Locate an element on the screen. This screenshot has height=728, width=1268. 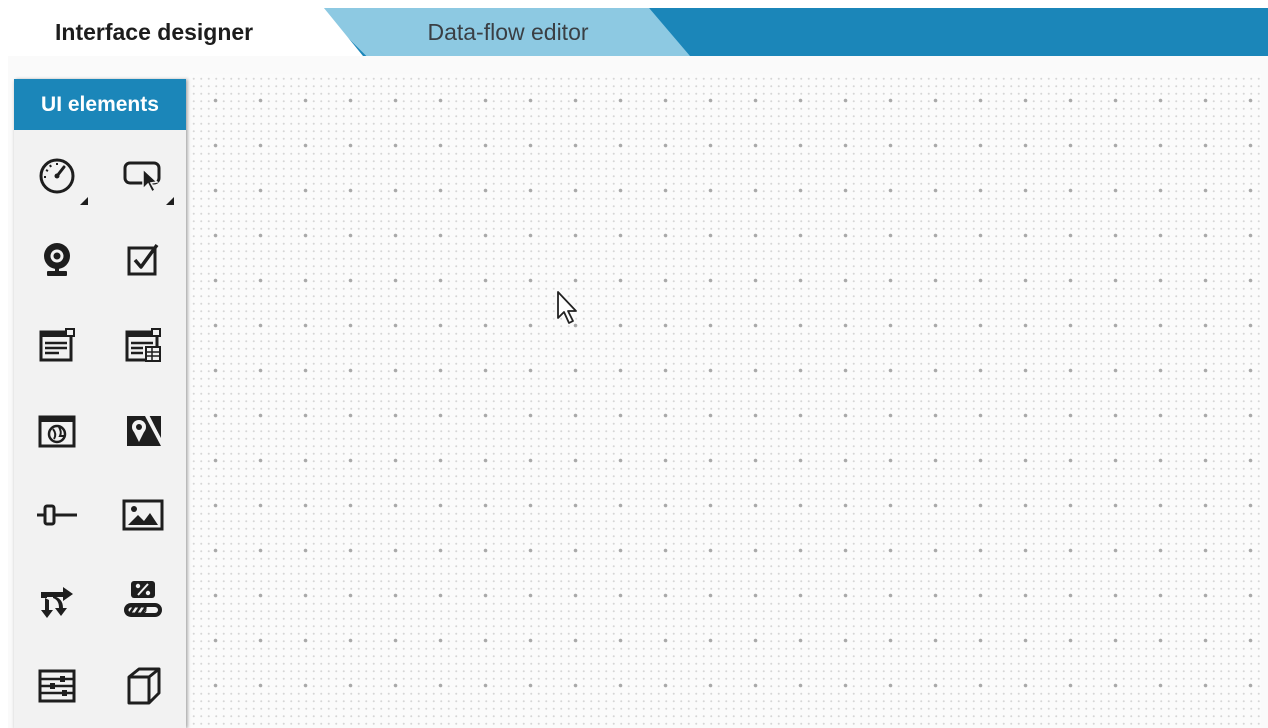
touch-button-icon is located at coordinates (142, 177).